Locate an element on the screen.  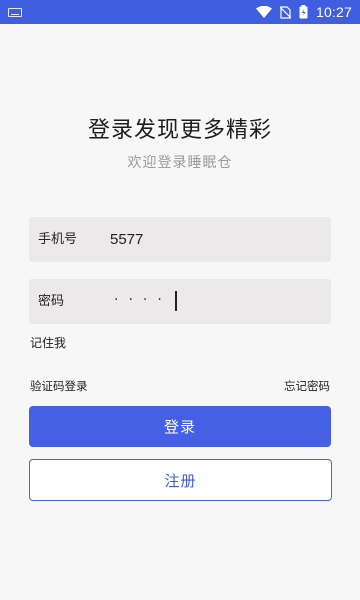
page-subtitle: 欢迎登录睡眠仓 is located at coordinates (180, 163).